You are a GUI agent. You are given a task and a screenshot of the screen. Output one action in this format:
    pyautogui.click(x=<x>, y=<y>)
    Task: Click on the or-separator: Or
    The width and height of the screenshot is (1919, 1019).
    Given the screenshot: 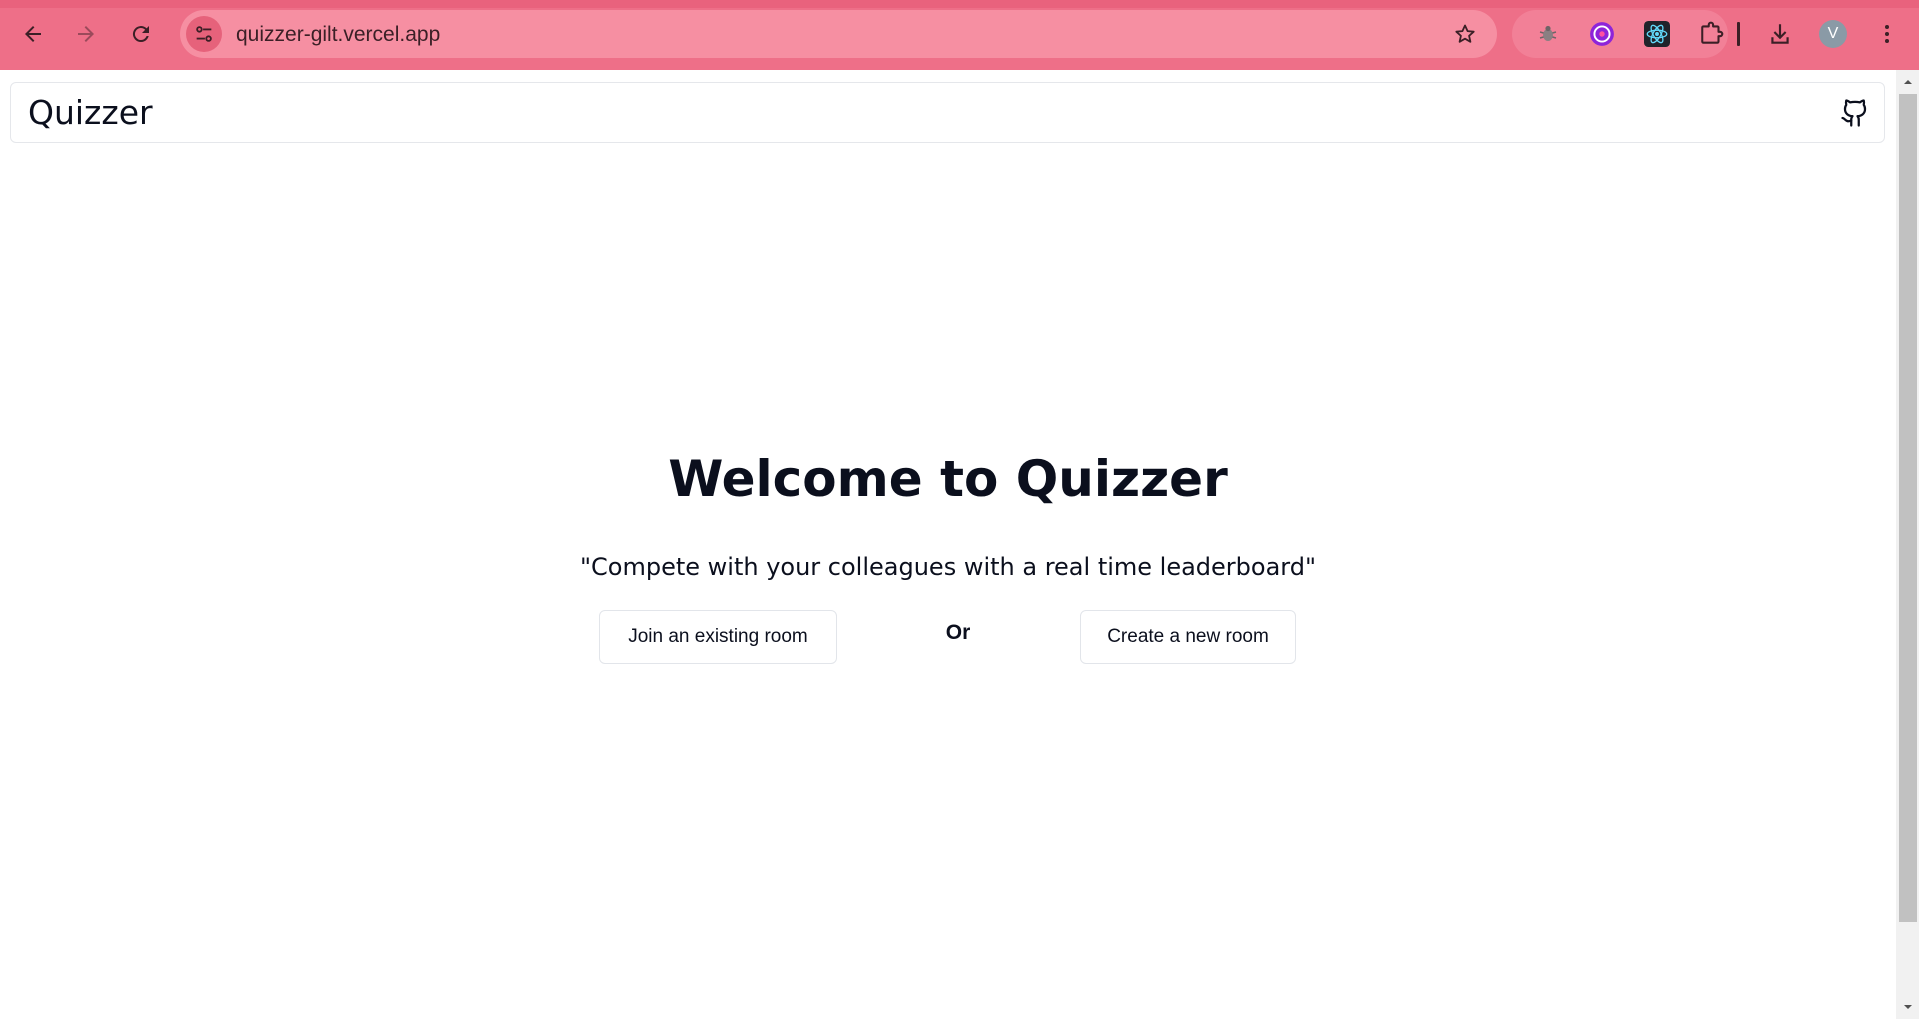 What is the action you would take?
    pyautogui.click(x=958, y=632)
    